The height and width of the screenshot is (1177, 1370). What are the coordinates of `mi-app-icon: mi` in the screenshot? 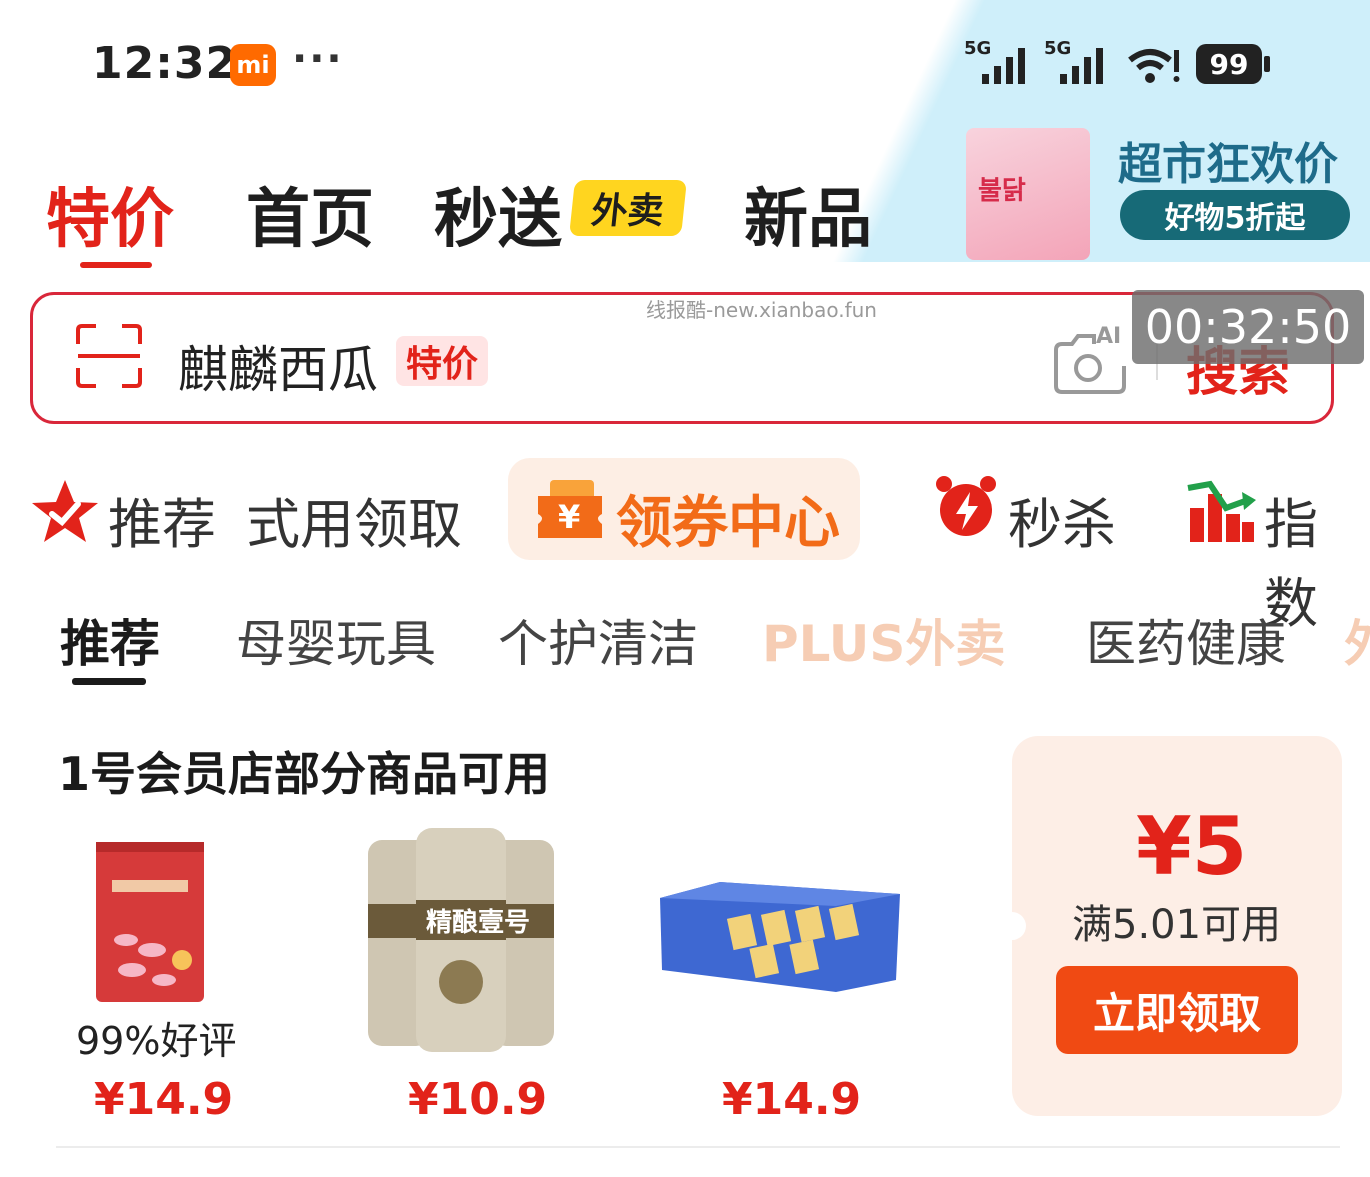 It's located at (253, 65).